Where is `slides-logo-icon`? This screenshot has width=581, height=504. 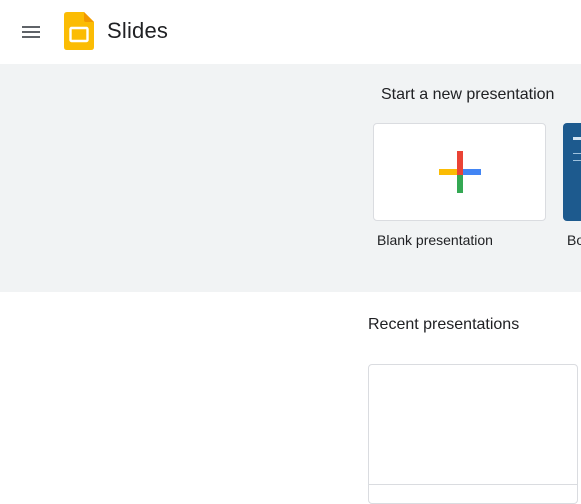
slides-logo-icon is located at coordinates (79, 31).